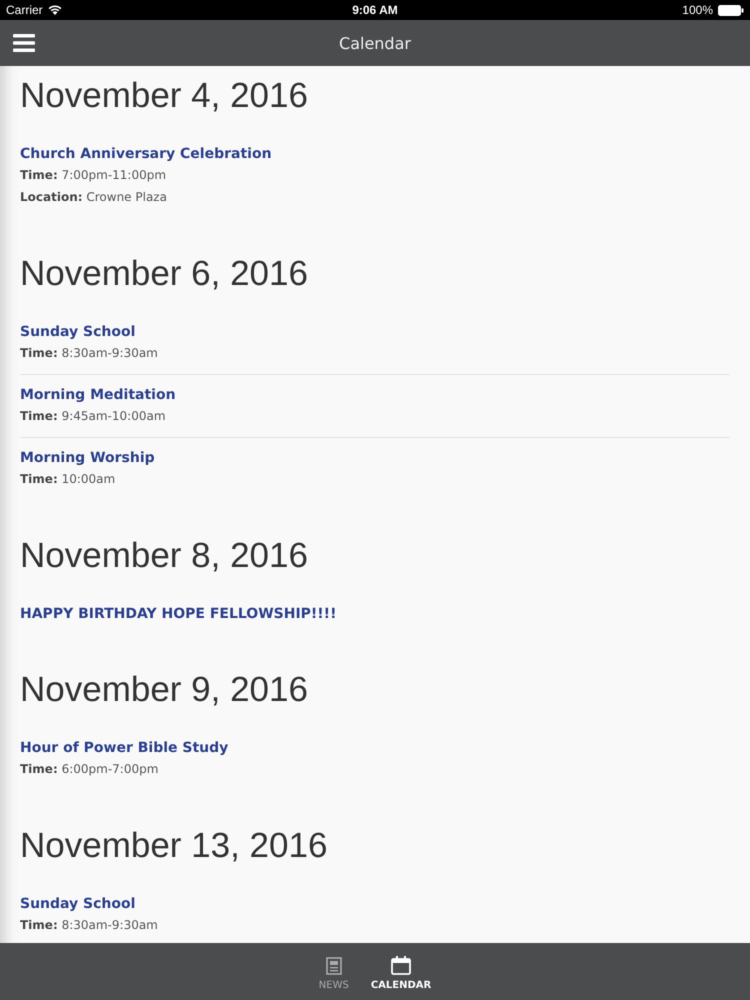  What do you see at coordinates (24, 10) in the screenshot?
I see `carrier-label: Carrier` at bounding box center [24, 10].